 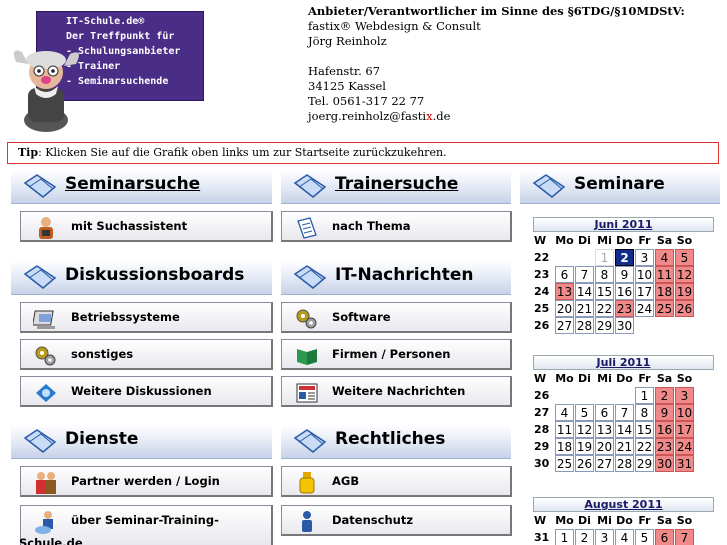 I want to click on network-icon, so click(x=46, y=393).